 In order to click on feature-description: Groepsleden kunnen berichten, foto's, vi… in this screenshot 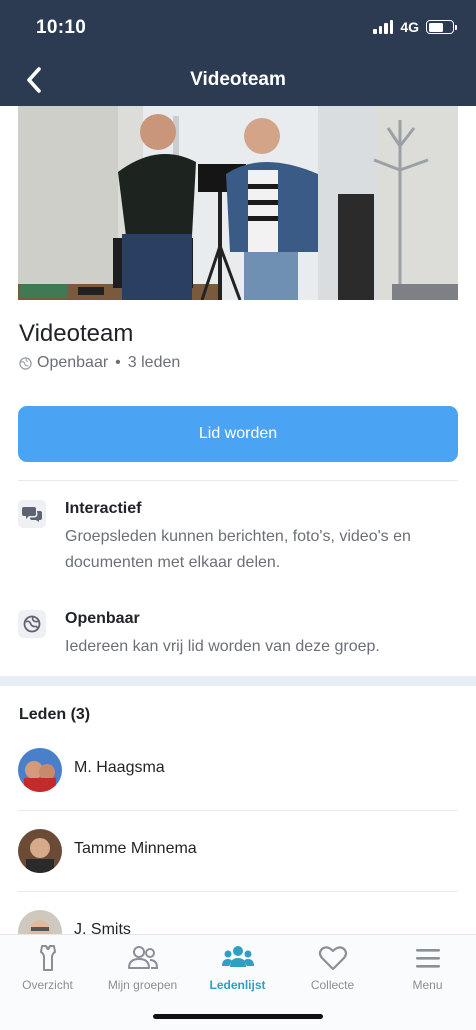, I will do `click(238, 549)`.